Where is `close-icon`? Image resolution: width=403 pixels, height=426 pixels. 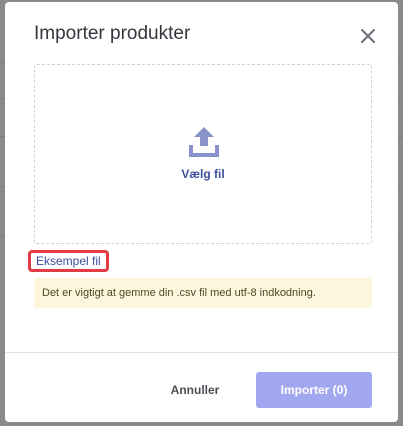
close-icon is located at coordinates (368, 36).